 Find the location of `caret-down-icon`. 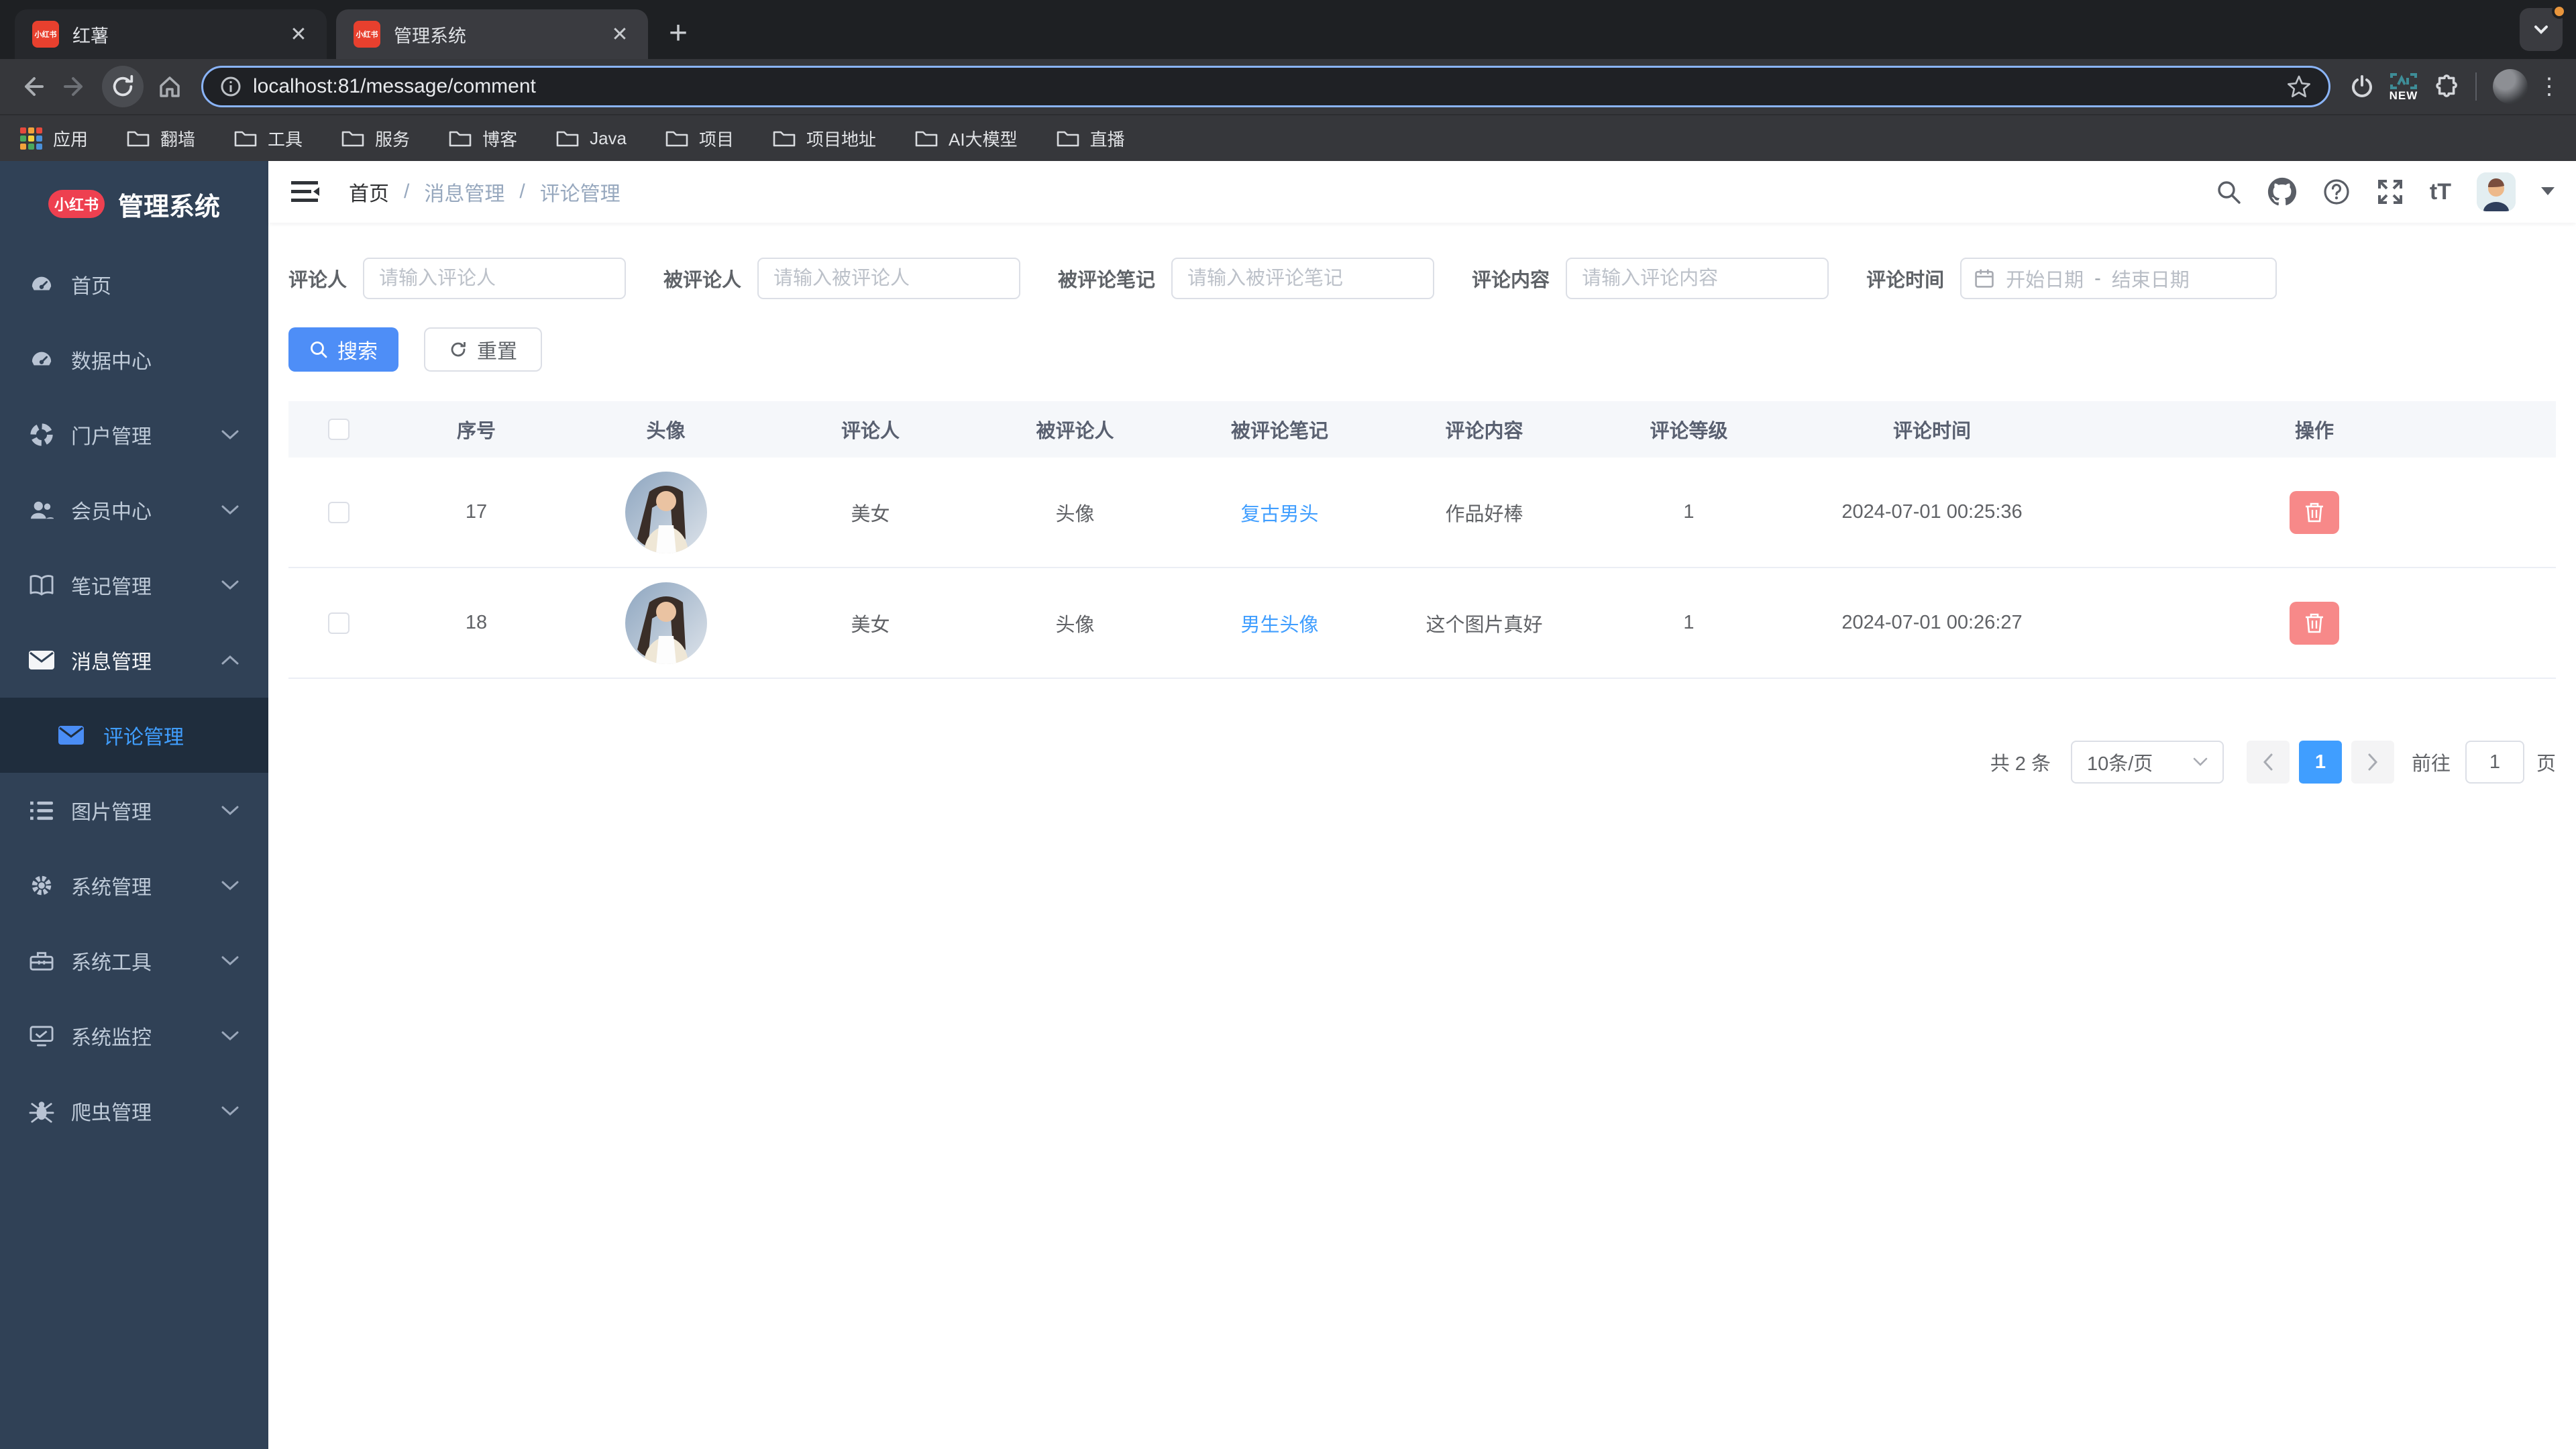

caret-down-icon is located at coordinates (2548, 192).